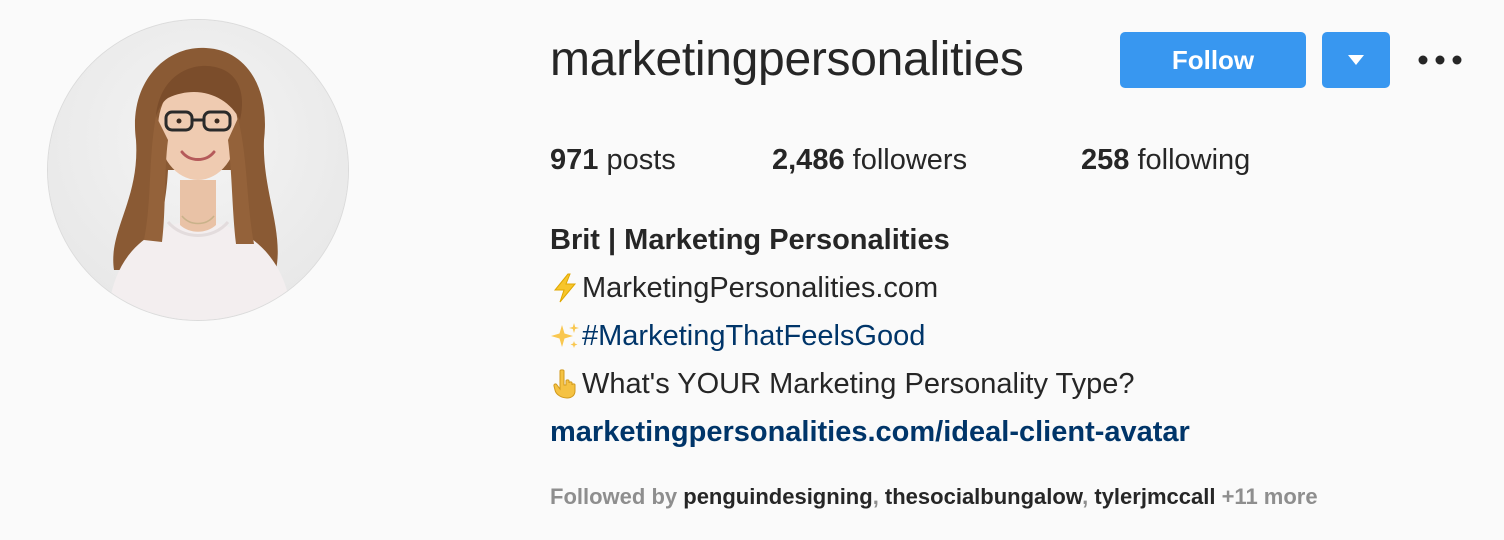  Describe the element at coordinates (760, 288) in the screenshot. I see `bio-website-text: MarketingPersonalities.com` at that location.